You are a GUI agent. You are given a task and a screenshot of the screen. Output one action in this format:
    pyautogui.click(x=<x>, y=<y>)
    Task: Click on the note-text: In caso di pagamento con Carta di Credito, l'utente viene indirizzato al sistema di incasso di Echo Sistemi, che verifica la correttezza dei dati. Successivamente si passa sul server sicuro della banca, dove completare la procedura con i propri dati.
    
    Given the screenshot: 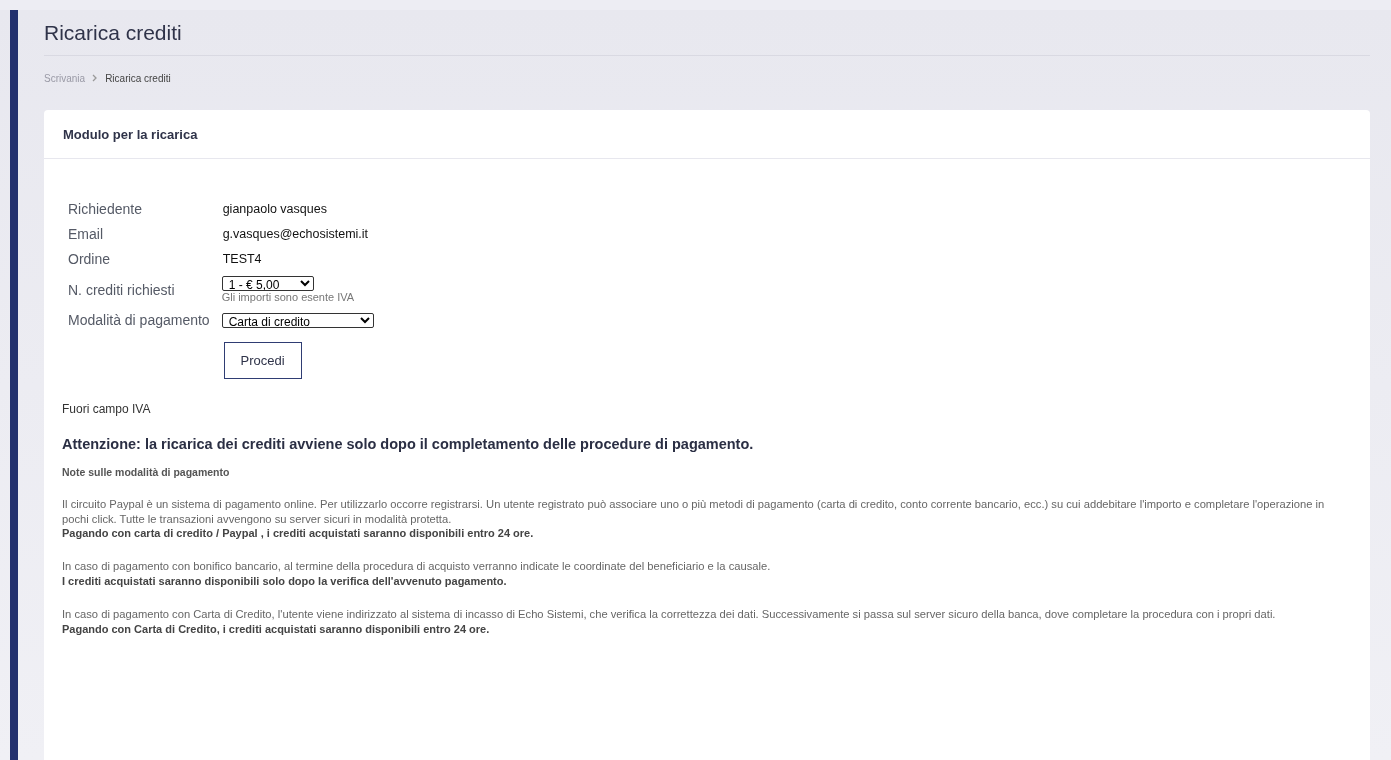 What is the action you would take?
    pyautogui.click(x=669, y=614)
    